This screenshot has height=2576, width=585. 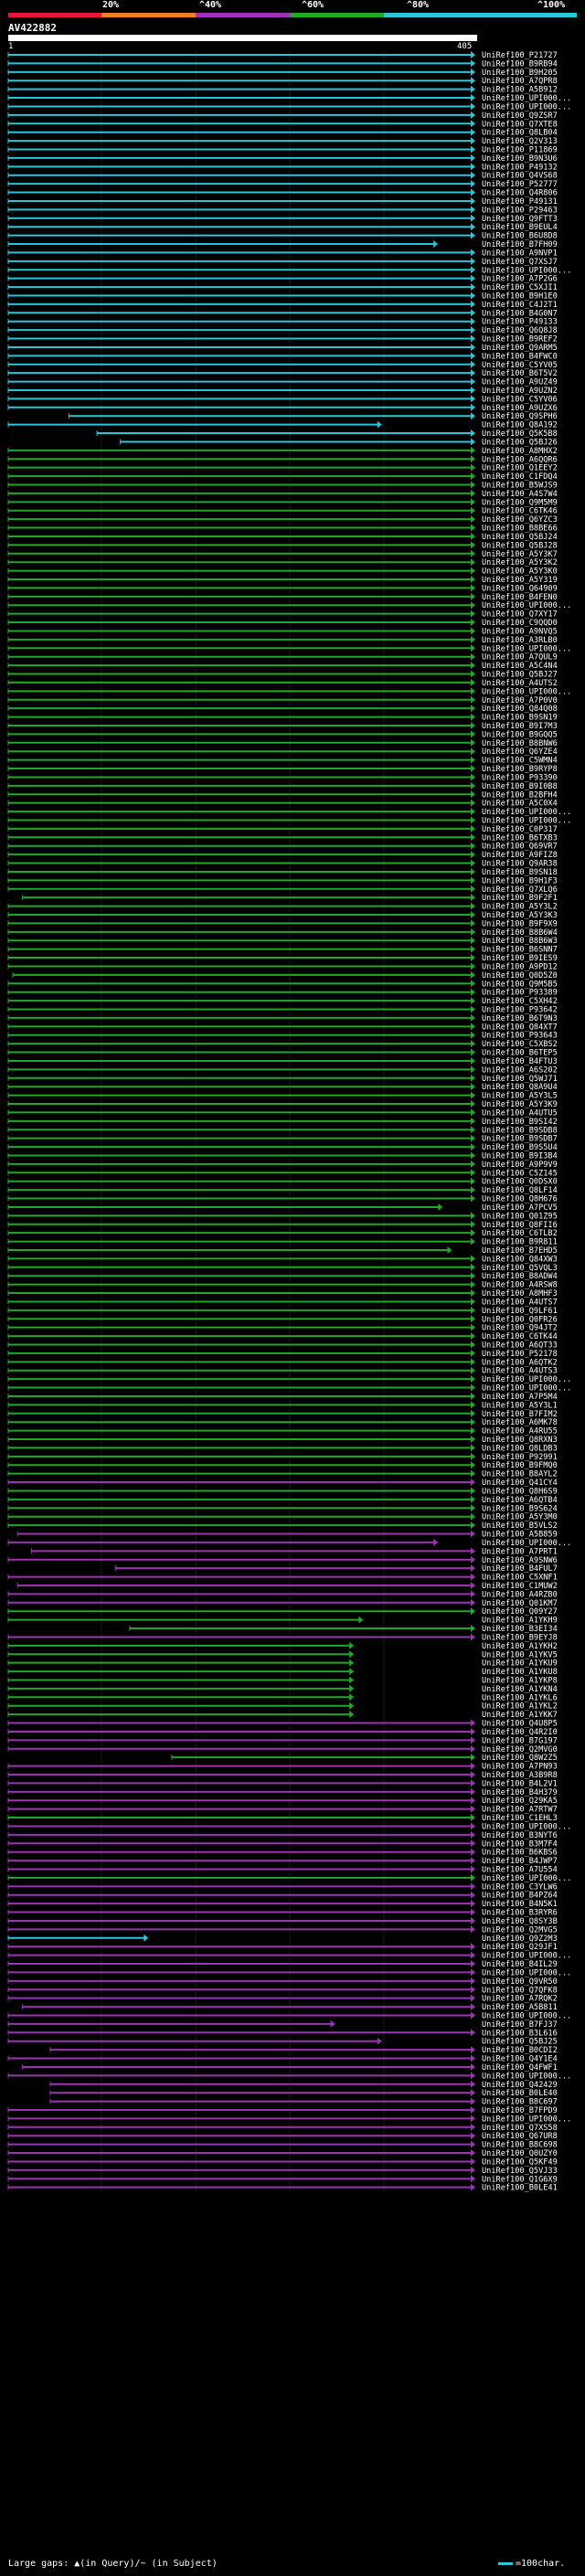 What do you see at coordinates (520, 2188) in the screenshot?
I see `hit-label: UniRef100_B0LE41` at bounding box center [520, 2188].